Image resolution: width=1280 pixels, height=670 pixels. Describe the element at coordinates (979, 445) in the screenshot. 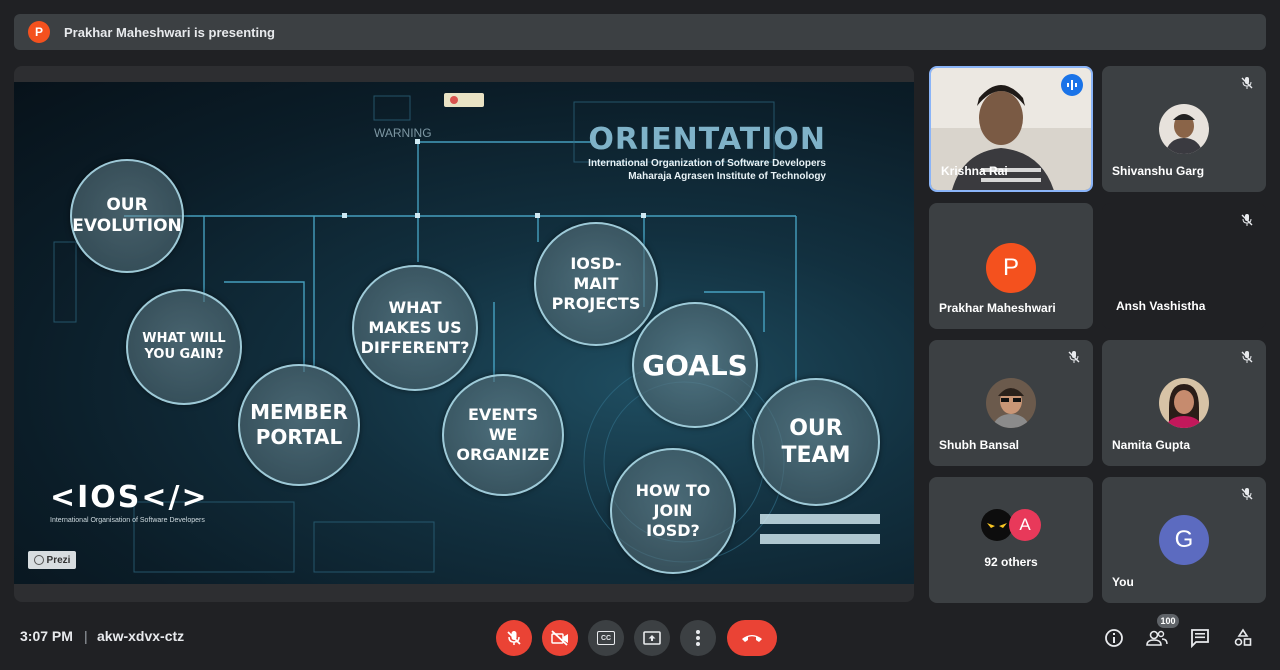

I see `participant-name: Shubh Bansal` at that location.